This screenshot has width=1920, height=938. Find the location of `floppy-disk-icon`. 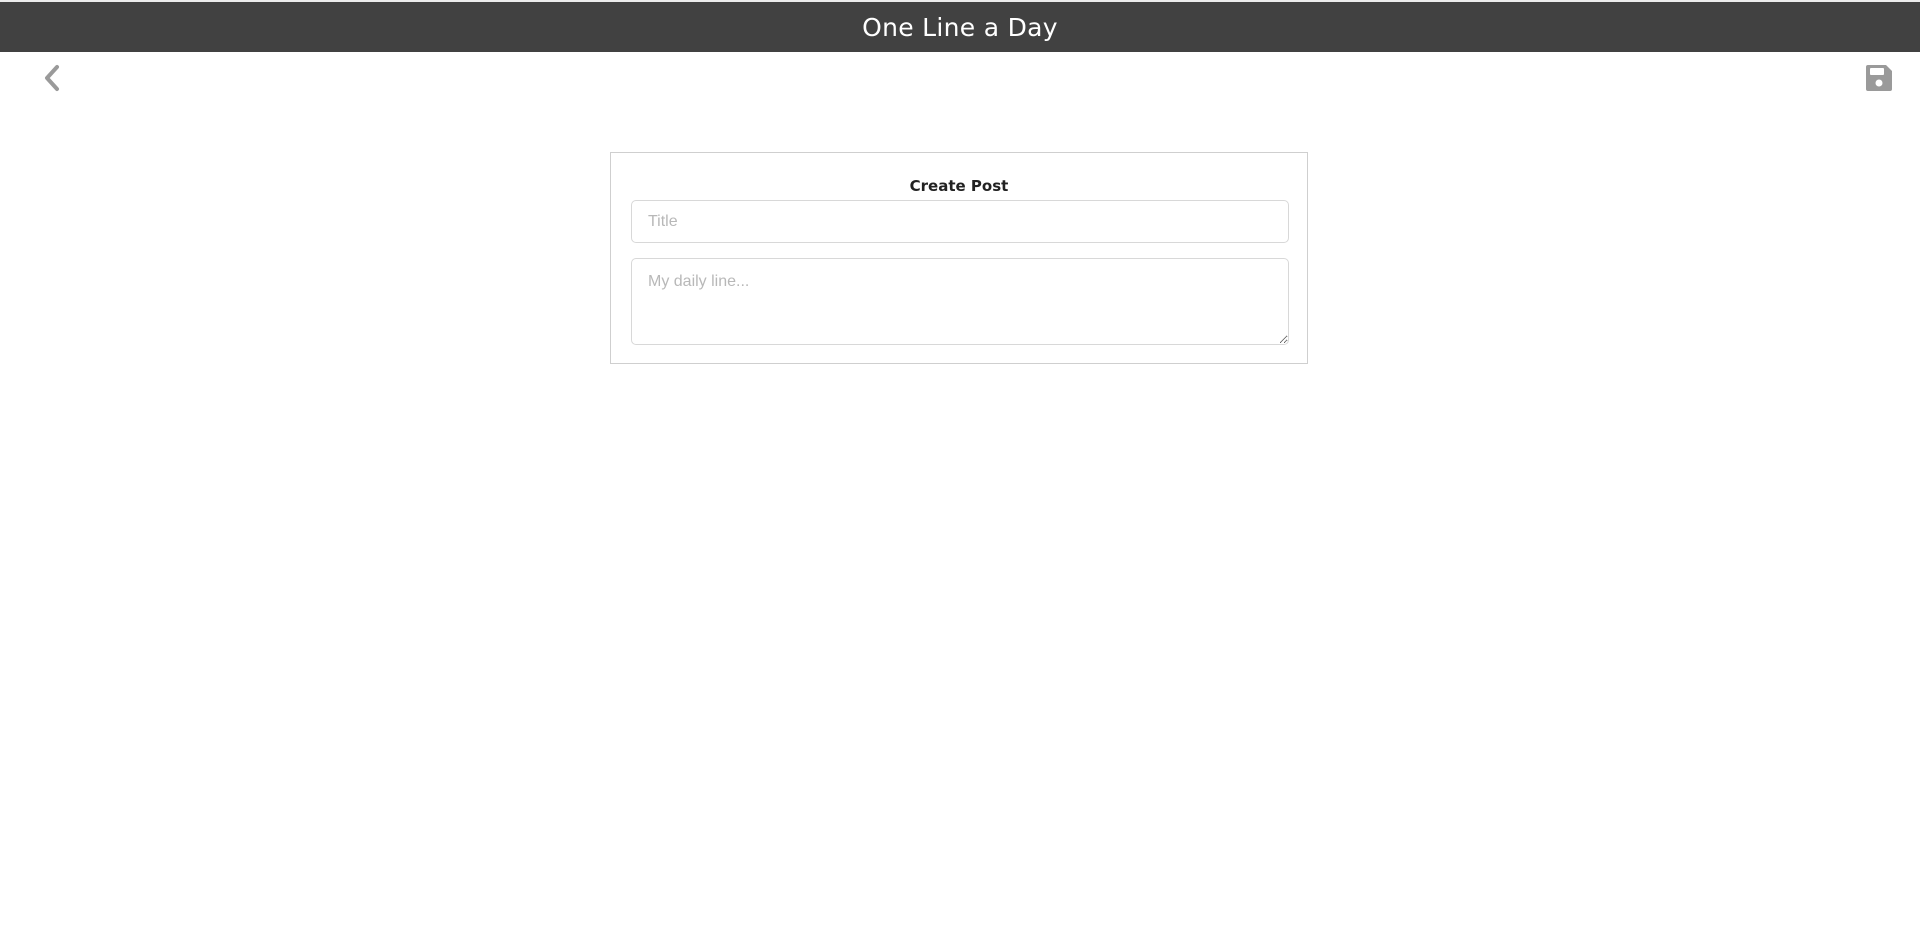

floppy-disk-icon is located at coordinates (1879, 78).